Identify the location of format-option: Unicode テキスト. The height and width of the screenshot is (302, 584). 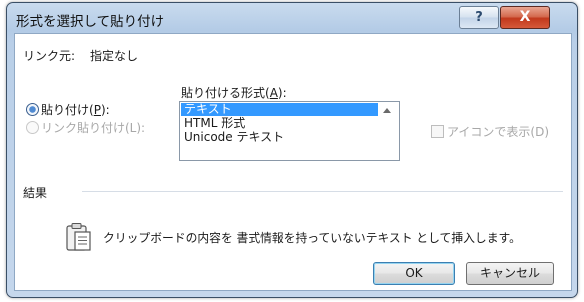
(279, 137).